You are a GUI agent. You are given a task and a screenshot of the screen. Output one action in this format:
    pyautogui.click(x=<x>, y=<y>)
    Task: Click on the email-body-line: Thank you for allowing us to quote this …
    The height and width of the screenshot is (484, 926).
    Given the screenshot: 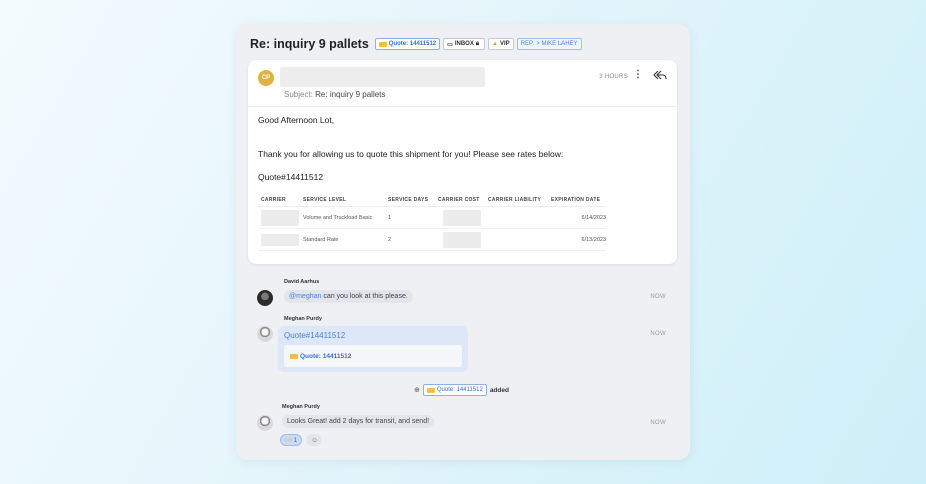 What is the action you would take?
    pyautogui.click(x=411, y=154)
    